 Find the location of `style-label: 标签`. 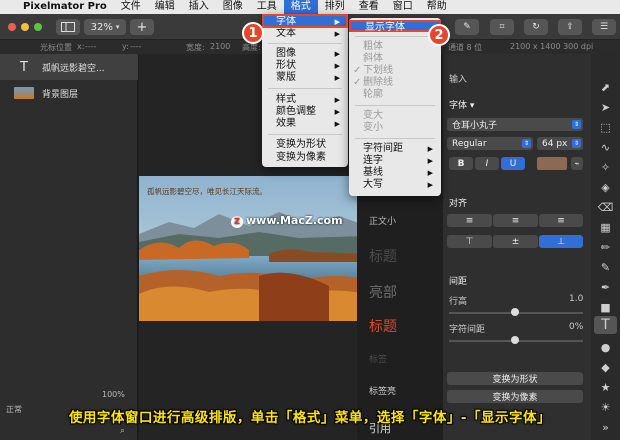

style-label: 标签 is located at coordinates (378, 358).